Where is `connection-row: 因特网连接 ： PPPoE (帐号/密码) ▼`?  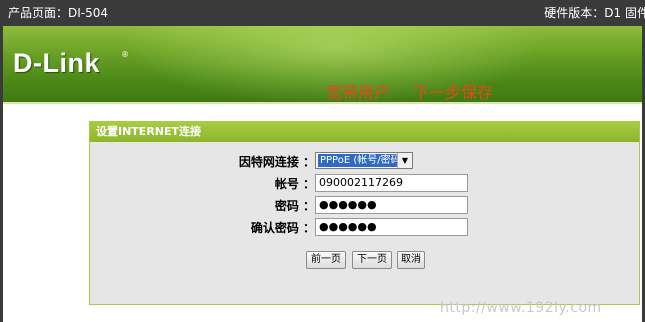 connection-row: 因特网连接 ： PPPoE (帐号/密码) ▼ is located at coordinates (364, 161).